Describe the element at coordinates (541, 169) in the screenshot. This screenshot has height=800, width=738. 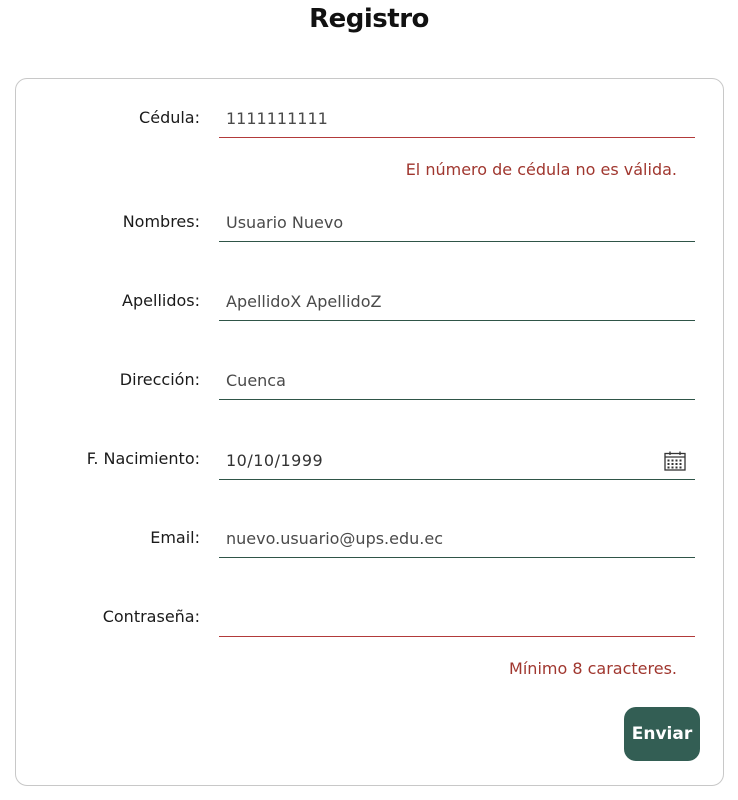
I see `cedula-error-message: El número de cédula no es válida.` at that location.